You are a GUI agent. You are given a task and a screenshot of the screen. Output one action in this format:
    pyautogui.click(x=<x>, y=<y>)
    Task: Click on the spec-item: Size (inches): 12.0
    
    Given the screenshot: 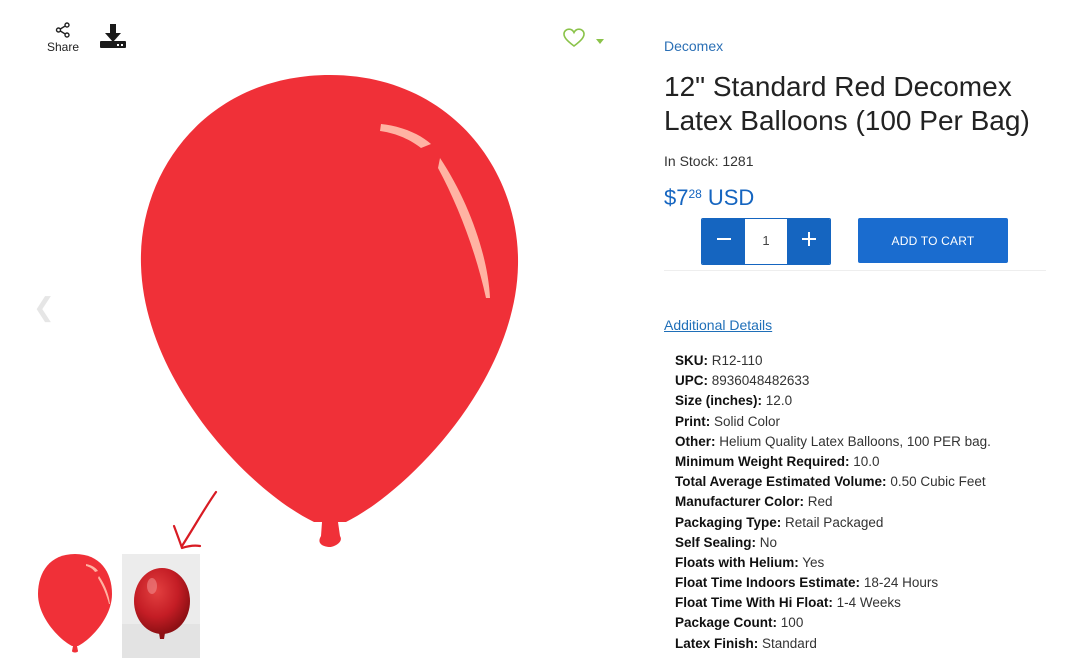 What is the action you would take?
    pyautogui.click(x=833, y=401)
    